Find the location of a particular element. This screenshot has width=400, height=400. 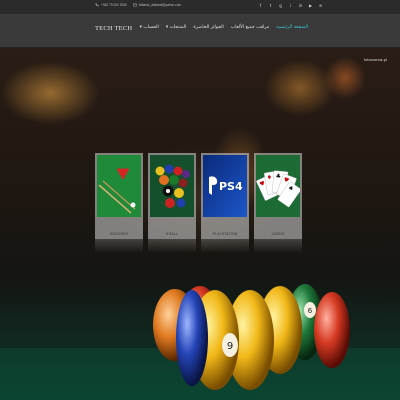

rss-icon: ≋ is located at coordinates (320, 5).